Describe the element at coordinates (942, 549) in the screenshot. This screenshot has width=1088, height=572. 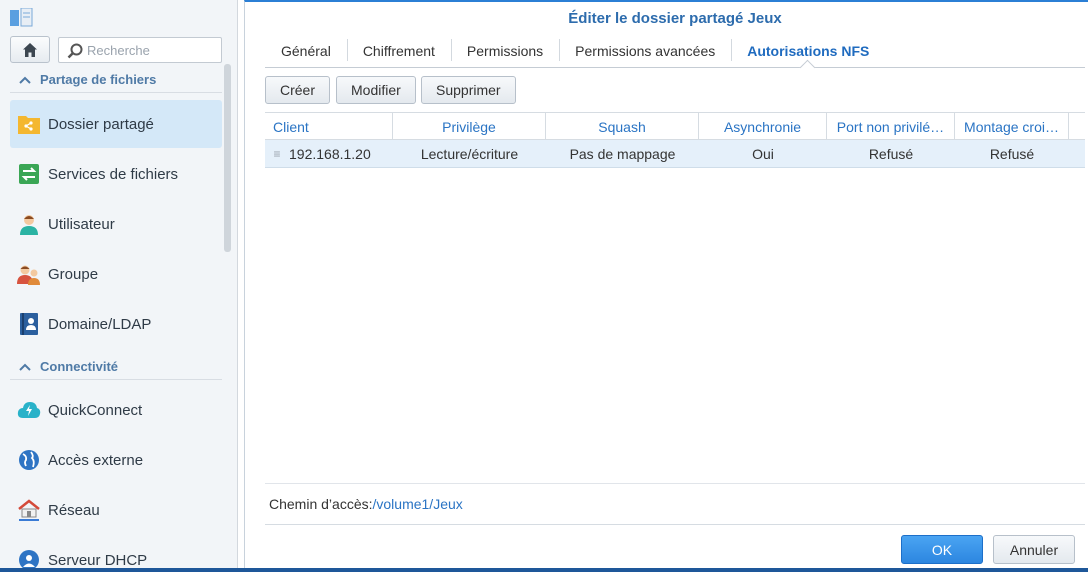
I see `ok-button: OK` at that location.